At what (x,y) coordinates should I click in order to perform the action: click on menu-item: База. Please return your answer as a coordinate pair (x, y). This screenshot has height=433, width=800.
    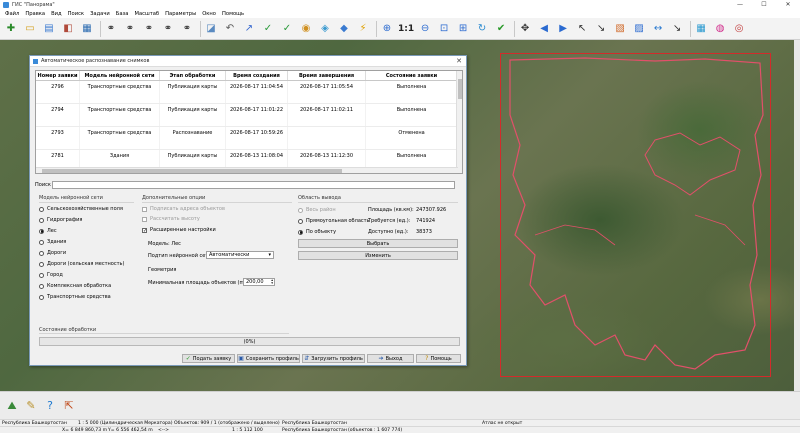
    Looking at the image, I should click on (122, 14).